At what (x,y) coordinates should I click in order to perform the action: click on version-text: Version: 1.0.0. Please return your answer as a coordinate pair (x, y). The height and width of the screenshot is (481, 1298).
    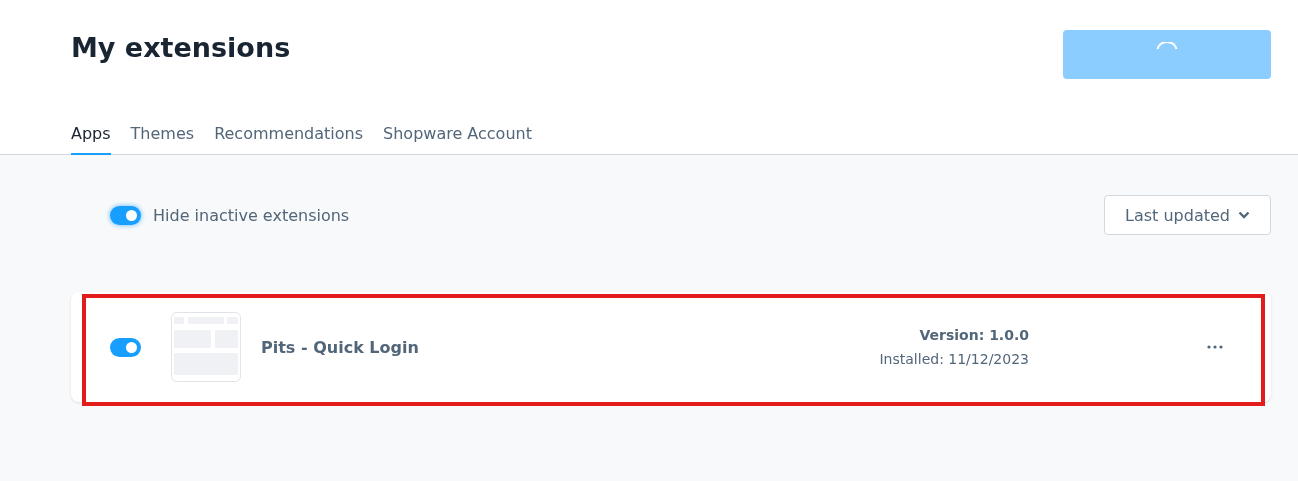
    Looking at the image, I should click on (974, 335).